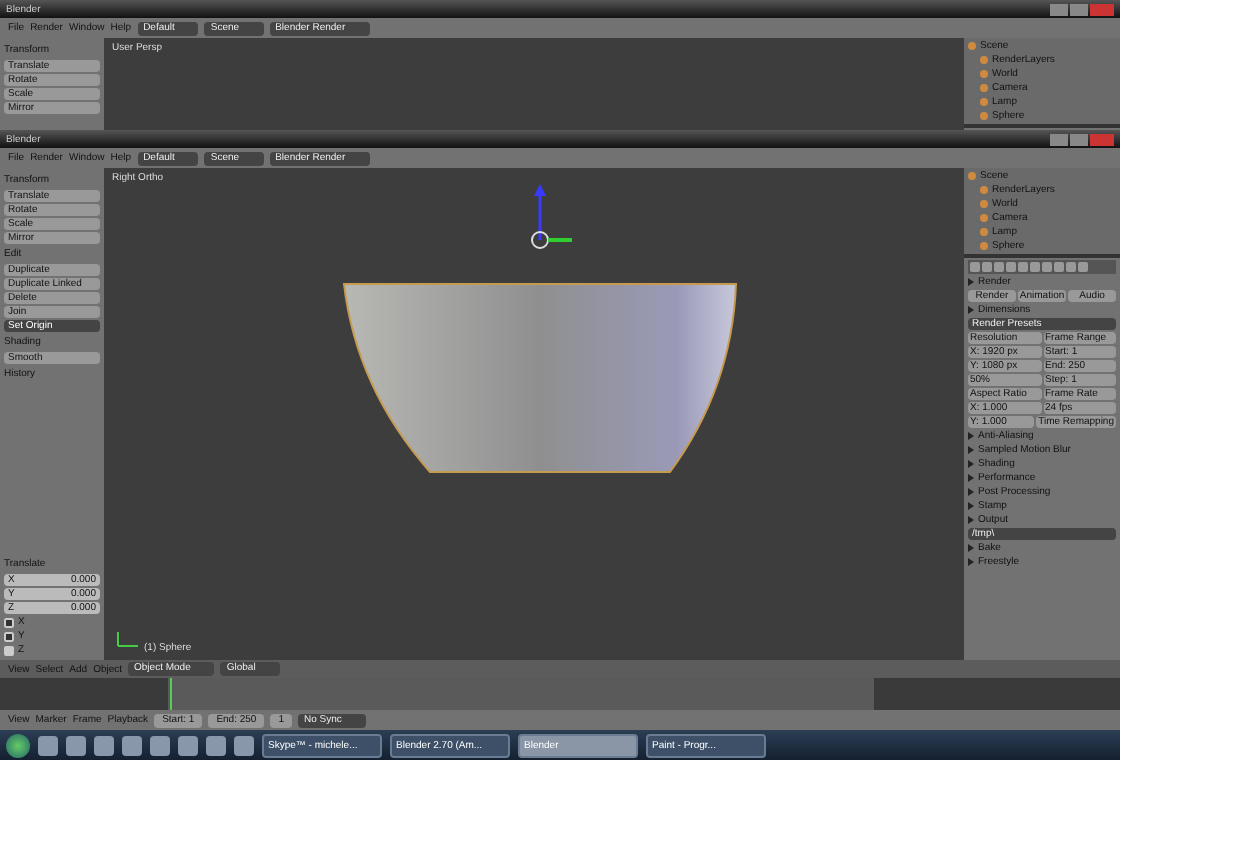 Image resolution: width=1240 pixels, height=856 pixels. I want to click on axis-indicator-icon, so click(128, 638).